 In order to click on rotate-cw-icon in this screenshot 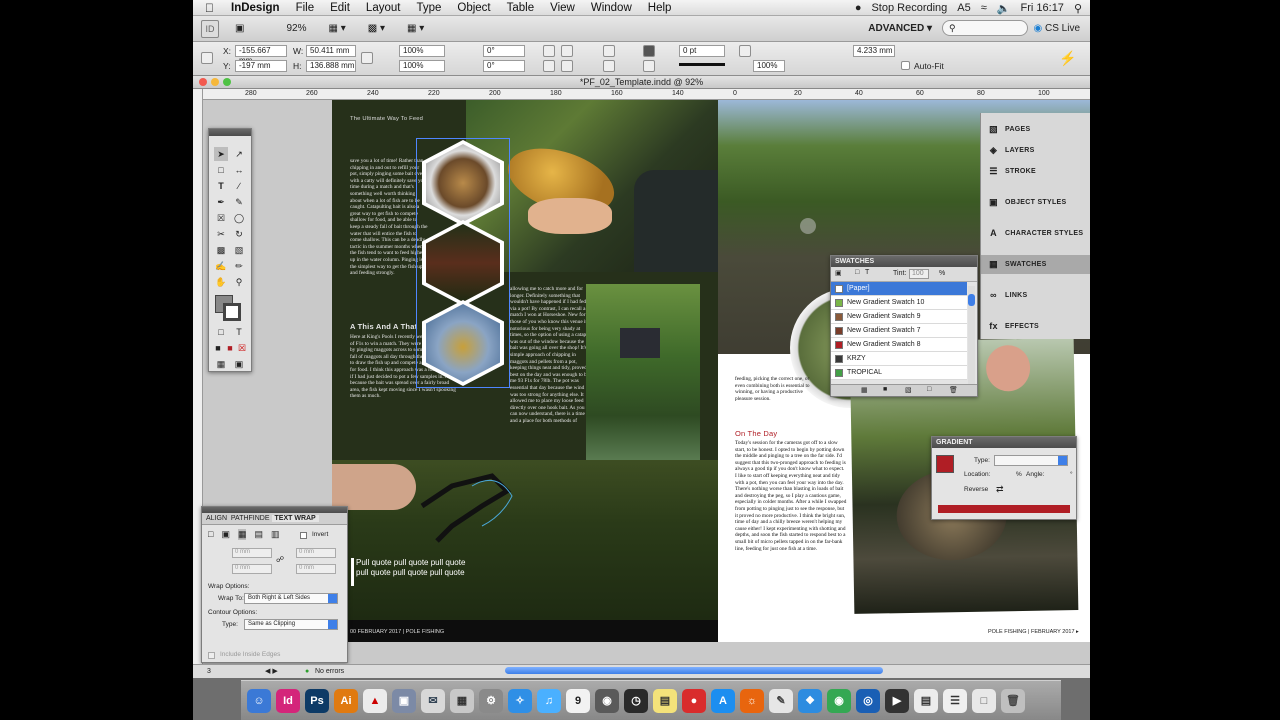, I will do `click(549, 51)`.